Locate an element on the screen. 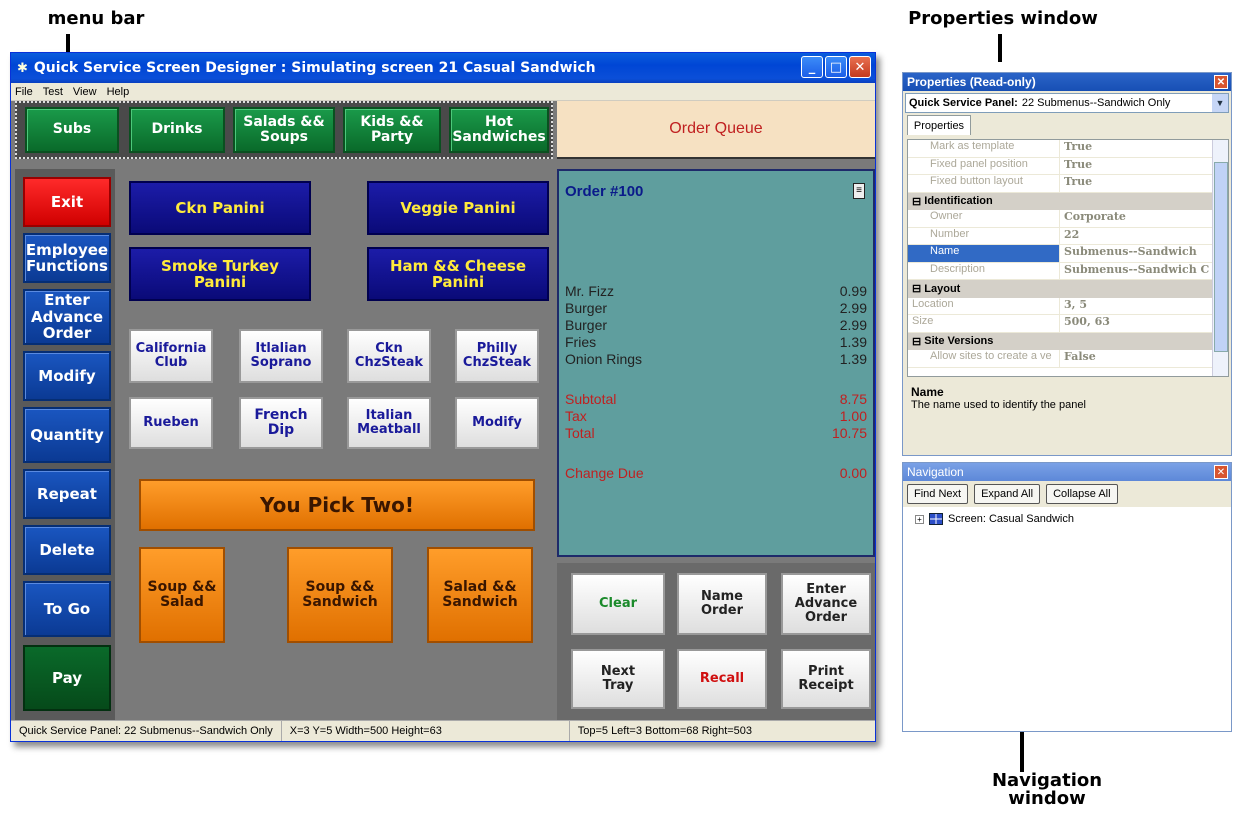 The width and height of the screenshot is (1236, 836). property-row: Number 22 is located at coordinates (1068, 236).